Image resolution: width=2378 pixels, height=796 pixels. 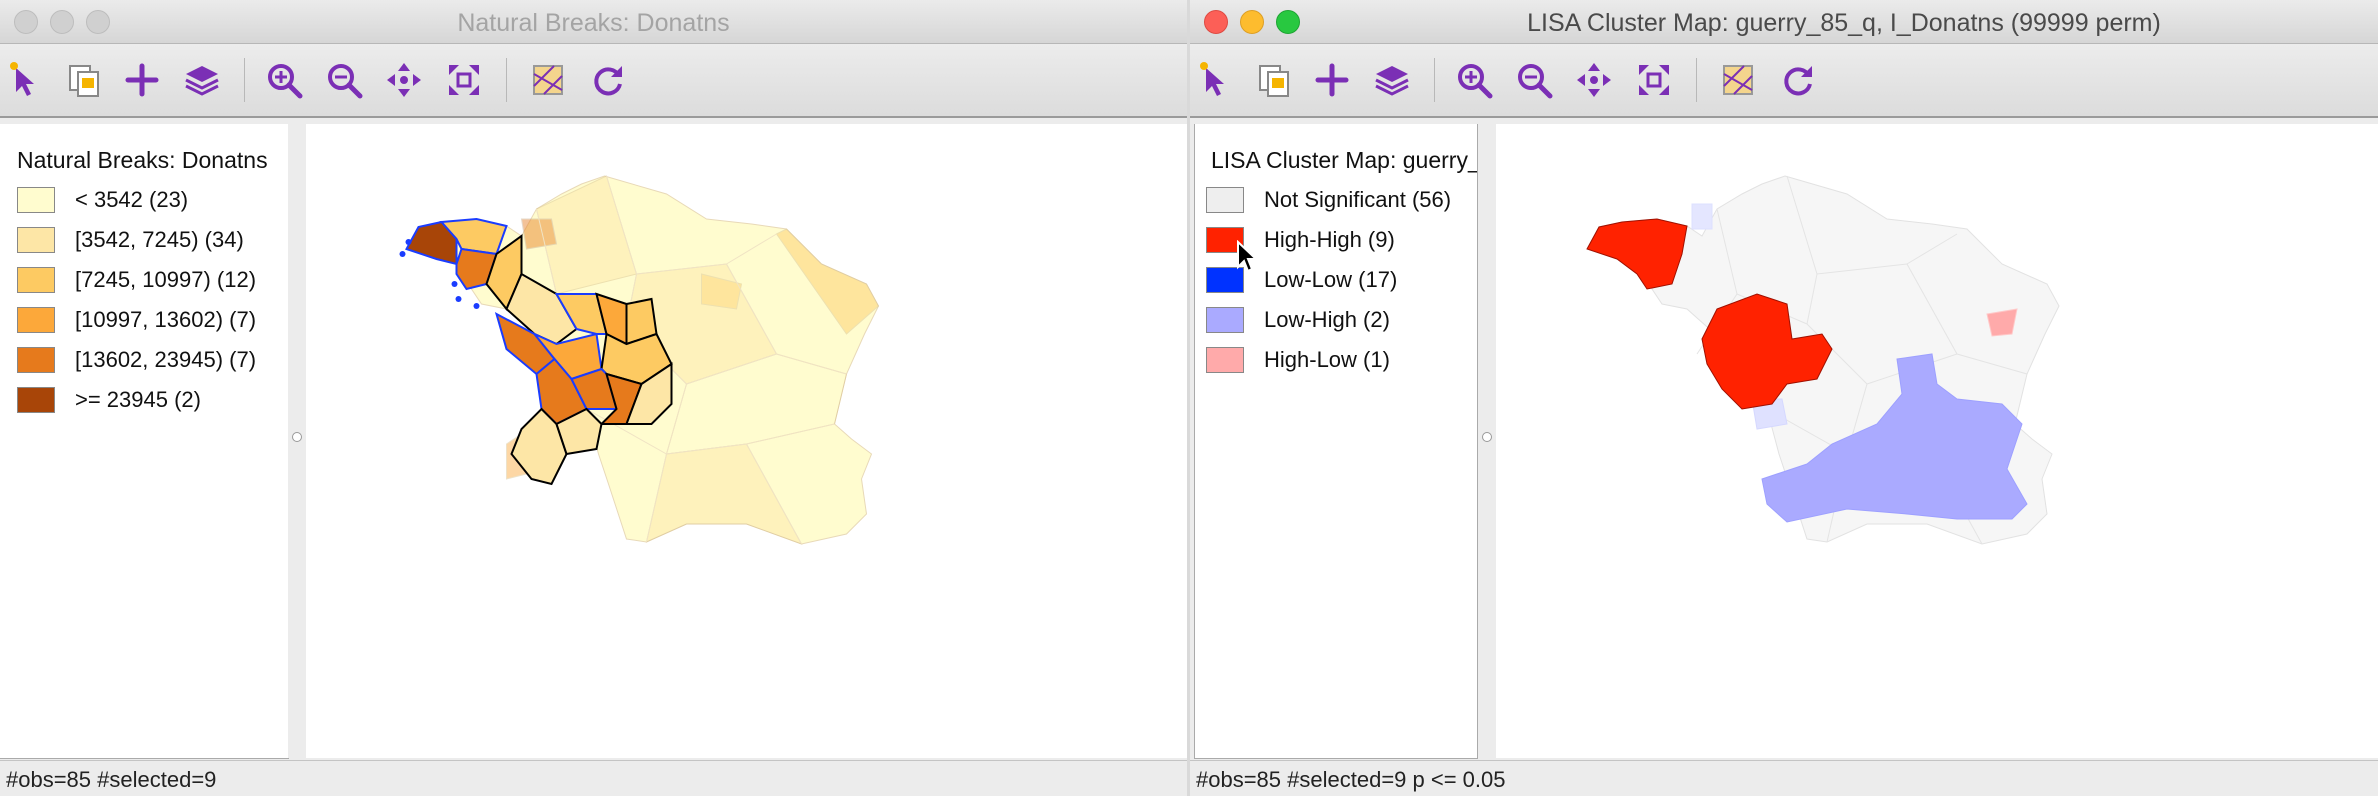 I want to click on window-title: Natural Breaks: Donatns, so click(x=593, y=23).